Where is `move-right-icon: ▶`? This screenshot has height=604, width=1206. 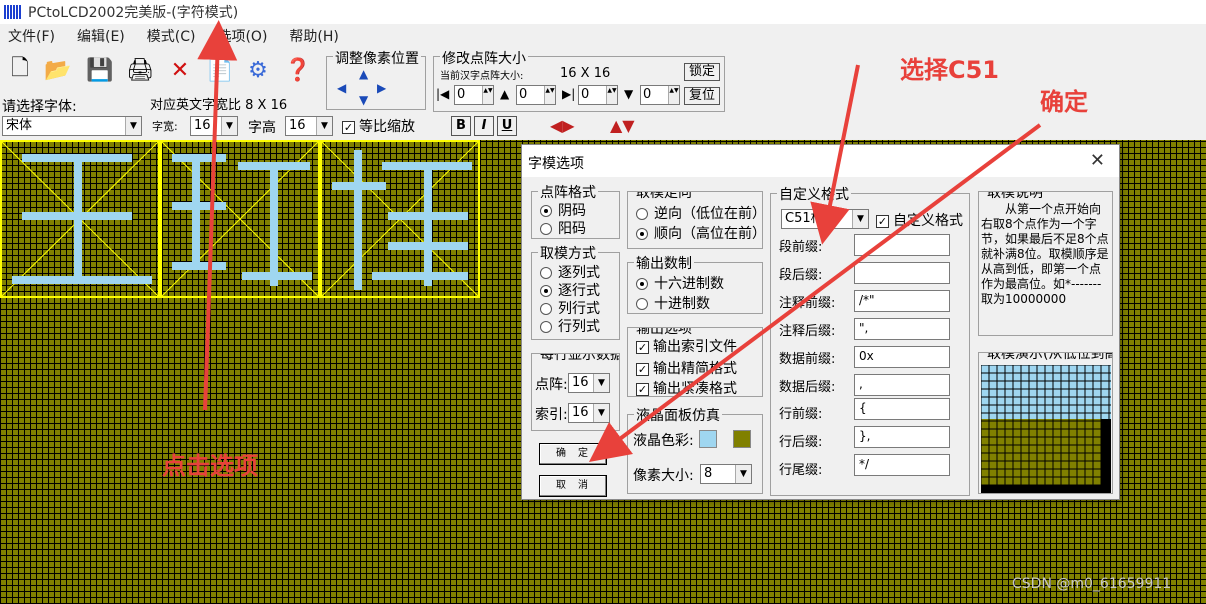 move-right-icon: ▶ is located at coordinates (381, 88).